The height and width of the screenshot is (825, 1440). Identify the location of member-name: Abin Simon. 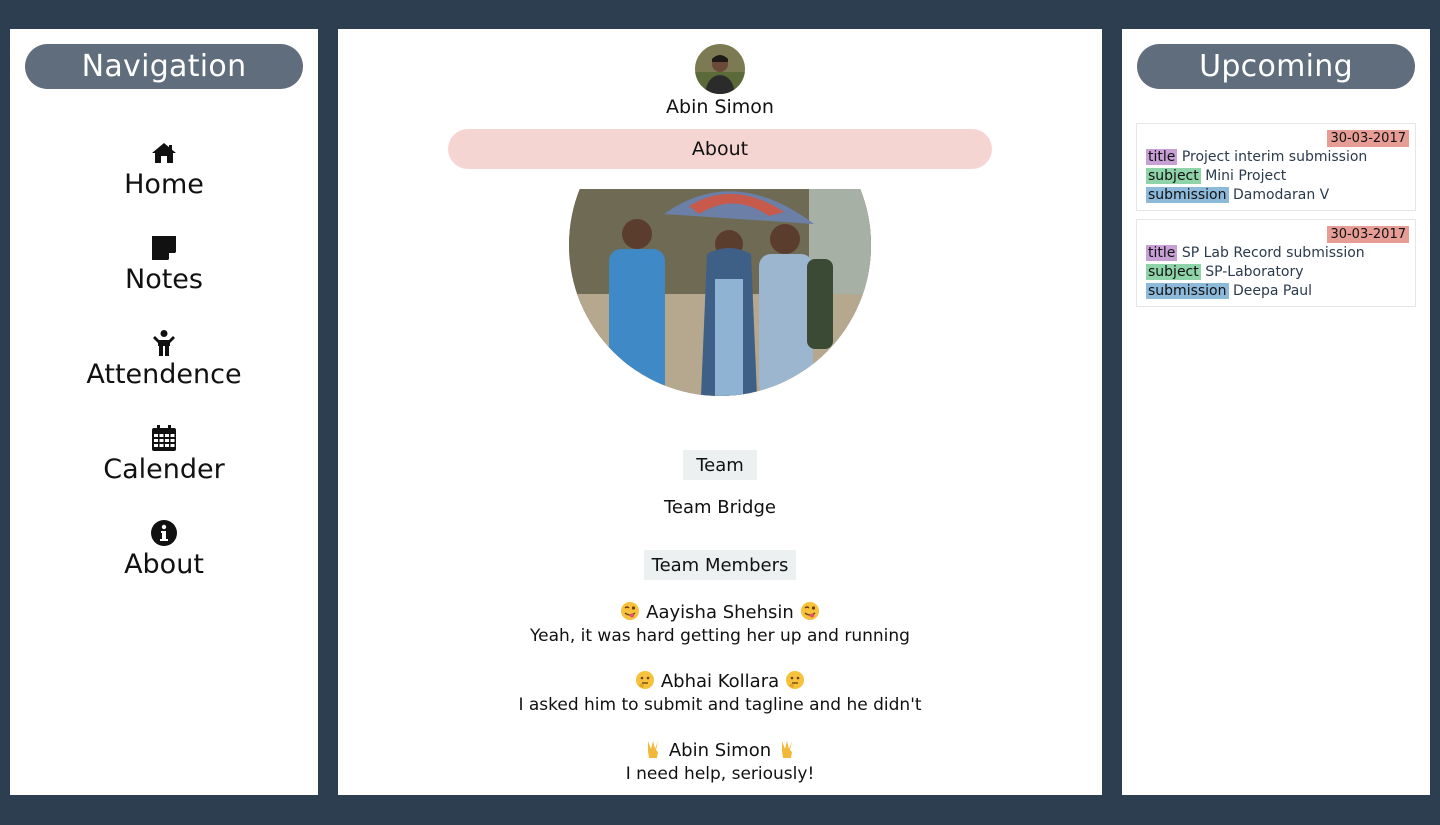
(720, 750).